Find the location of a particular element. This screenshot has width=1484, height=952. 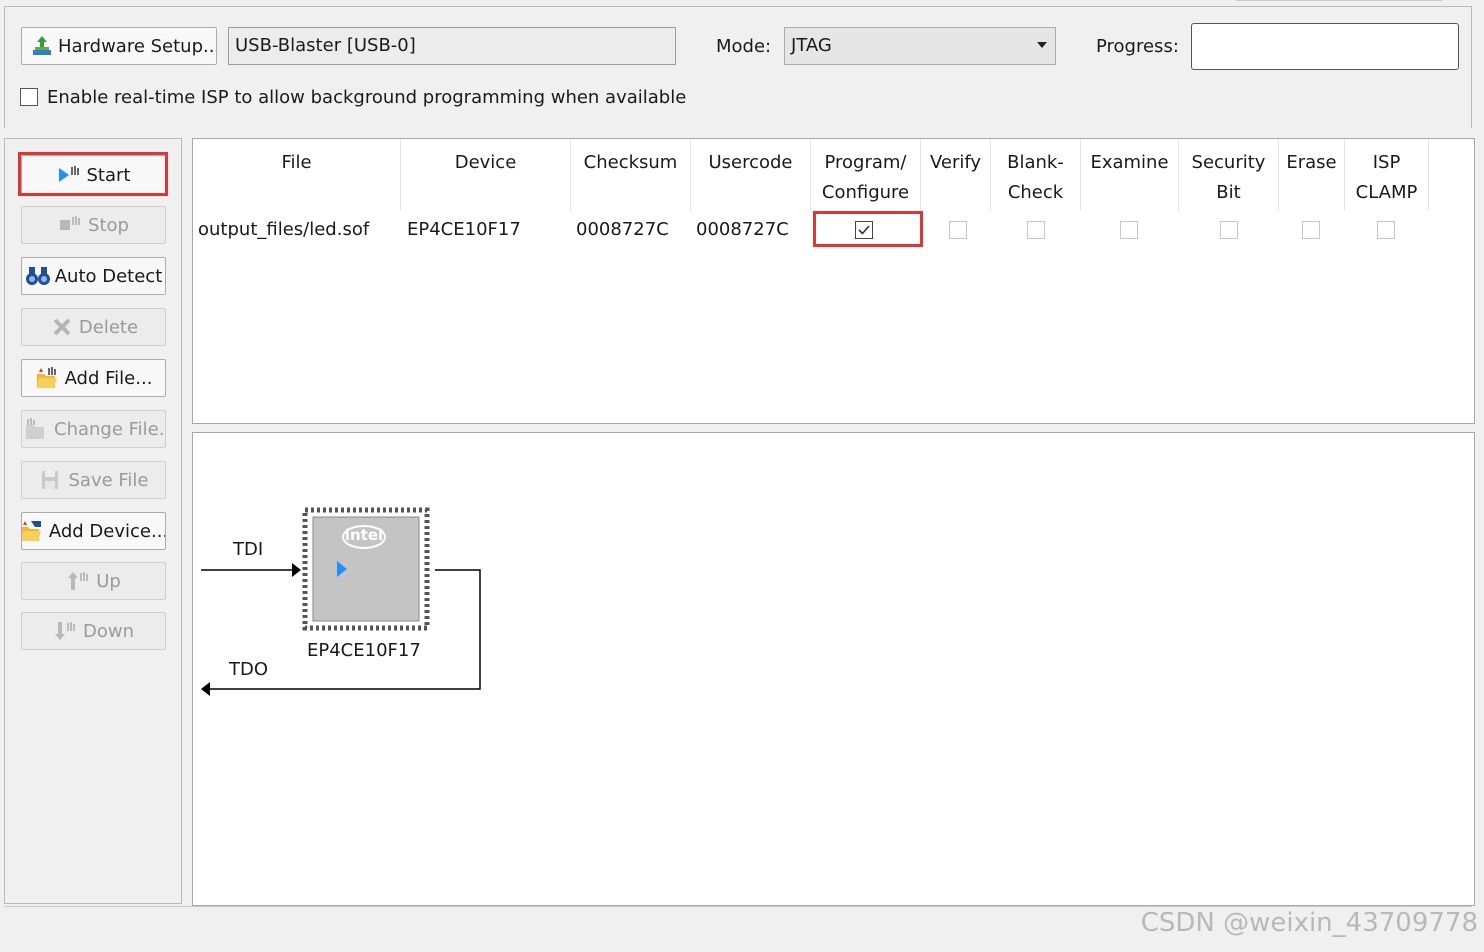

hardware-setup-icon is located at coordinates (42, 46).